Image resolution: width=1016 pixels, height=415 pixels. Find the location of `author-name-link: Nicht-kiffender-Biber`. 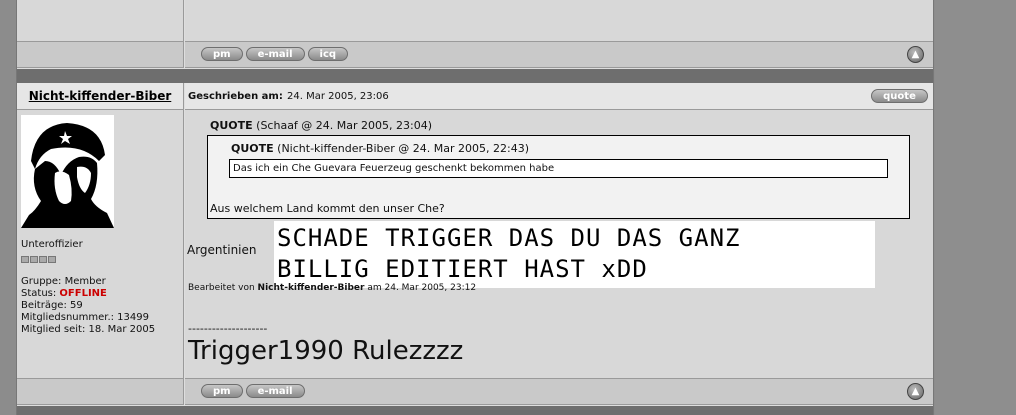

author-name-link: Nicht-kiffender-Biber is located at coordinates (100, 96).